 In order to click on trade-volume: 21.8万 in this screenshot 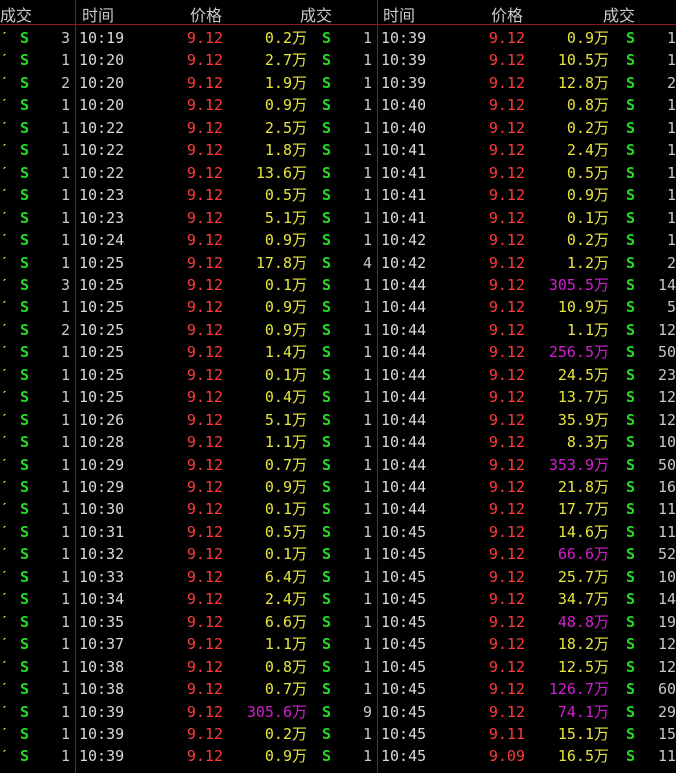, I will do `click(583, 487)`.